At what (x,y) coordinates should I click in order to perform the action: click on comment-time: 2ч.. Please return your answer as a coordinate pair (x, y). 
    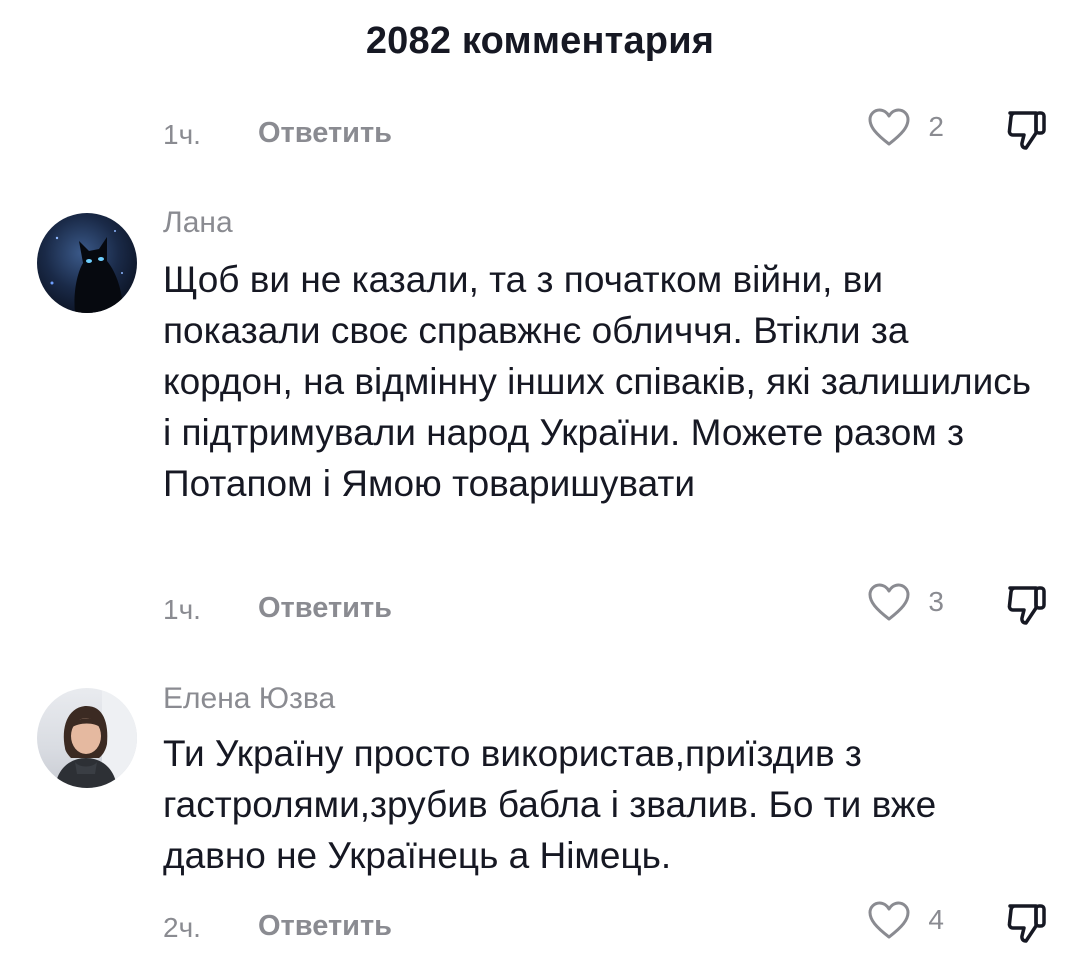
    Looking at the image, I should click on (182, 927).